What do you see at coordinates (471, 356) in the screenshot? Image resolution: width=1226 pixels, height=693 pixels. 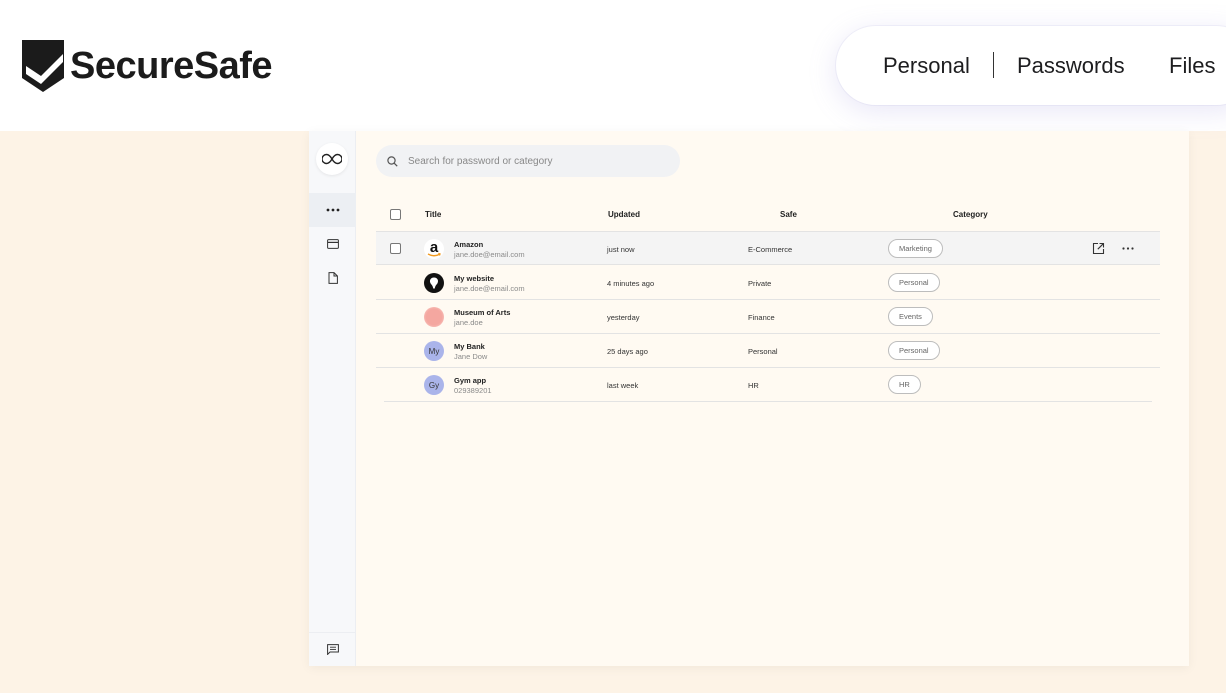 I see `row-subtitle: Jane Dow` at bounding box center [471, 356].